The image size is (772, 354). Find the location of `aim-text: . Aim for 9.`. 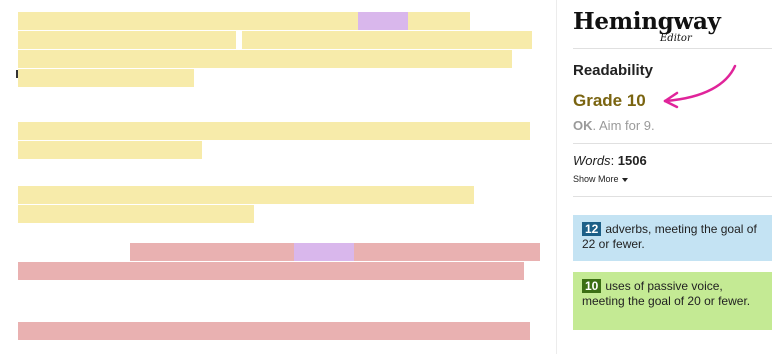

aim-text: . Aim for 9. is located at coordinates (623, 125).